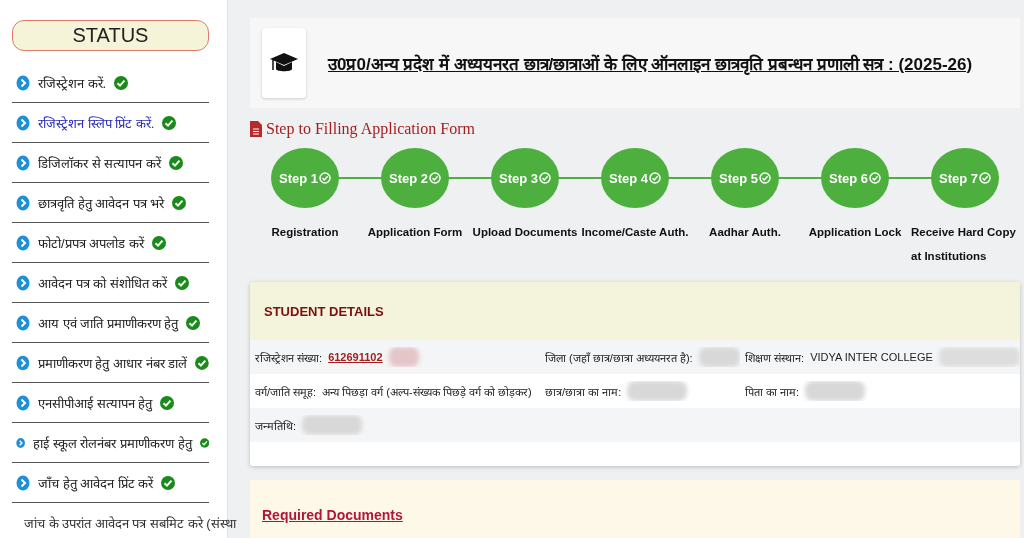 Image resolution: width=1024 pixels, height=538 pixels. What do you see at coordinates (772, 391) in the screenshot?
I see `field-label: पिता का नाम:` at bounding box center [772, 391].